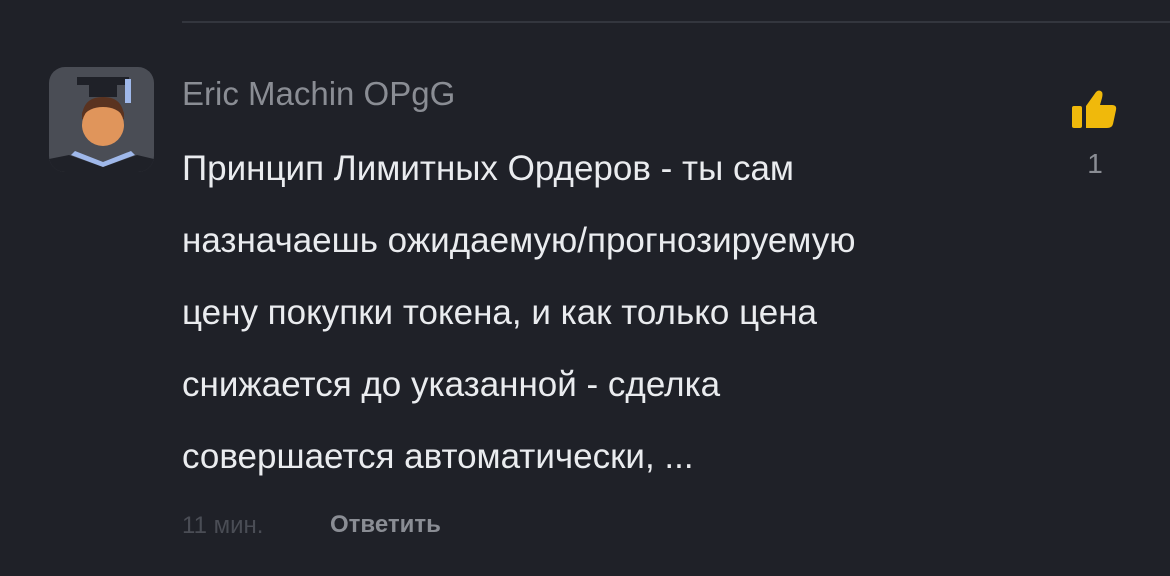 This screenshot has height=576, width=1170. Describe the element at coordinates (223, 525) in the screenshot. I see `comment-timestamp: 11 мин.` at that location.